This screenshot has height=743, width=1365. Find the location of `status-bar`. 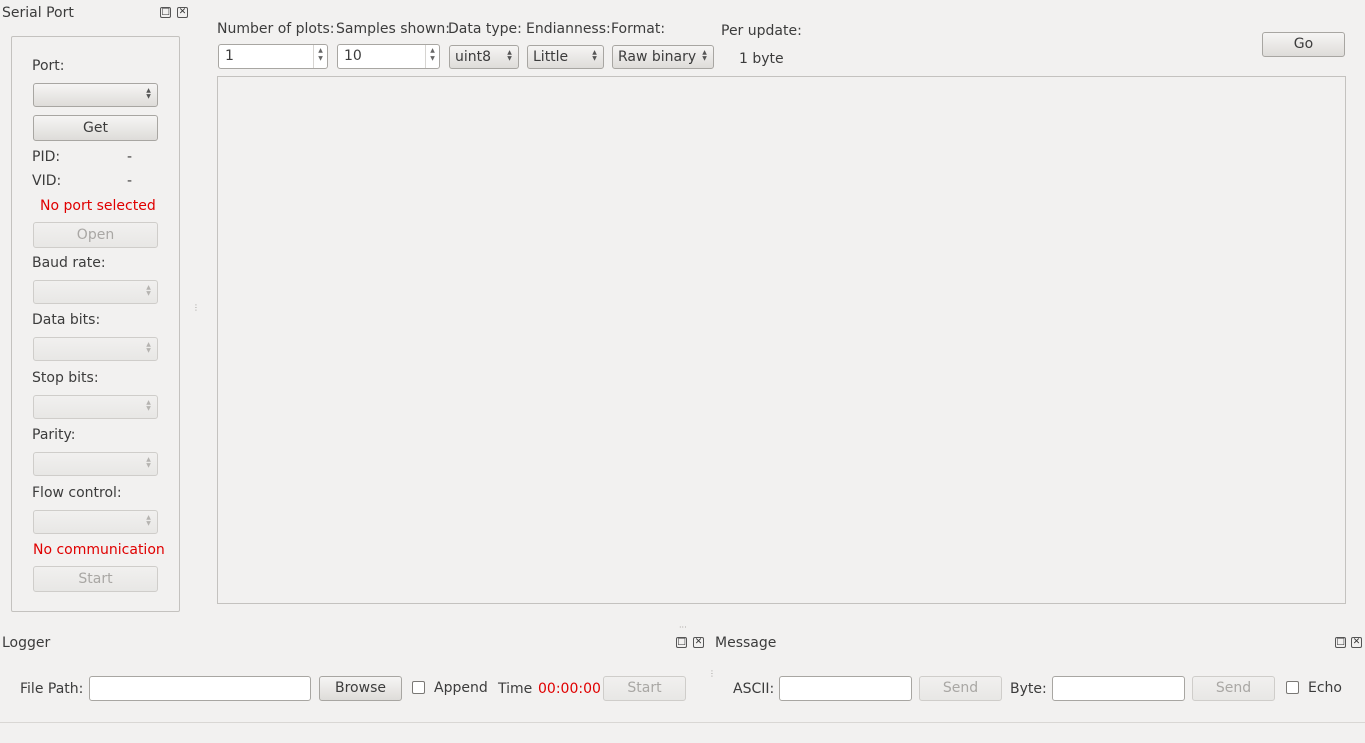

status-bar is located at coordinates (682, 733).